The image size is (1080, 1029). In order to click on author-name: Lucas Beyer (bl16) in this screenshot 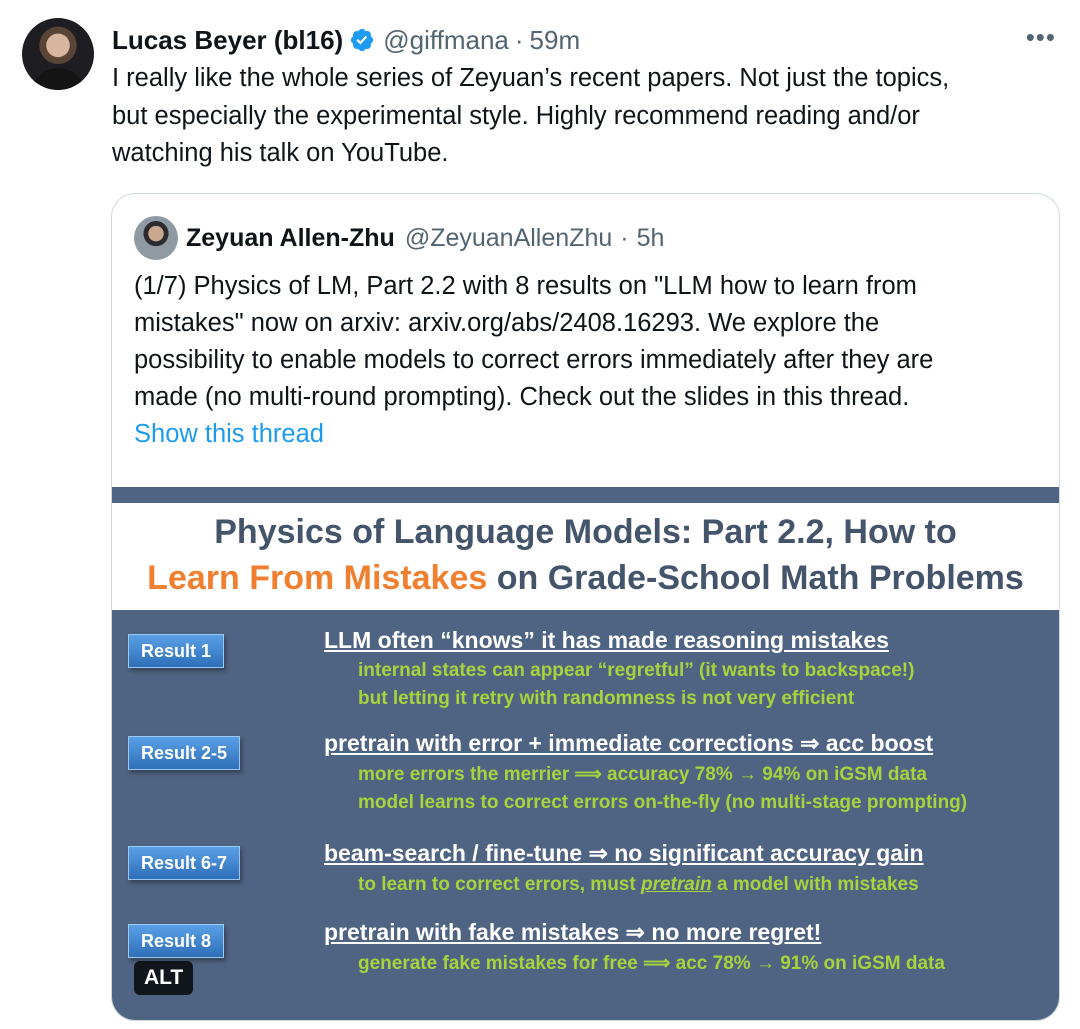, I will do `click(227, 40)`.